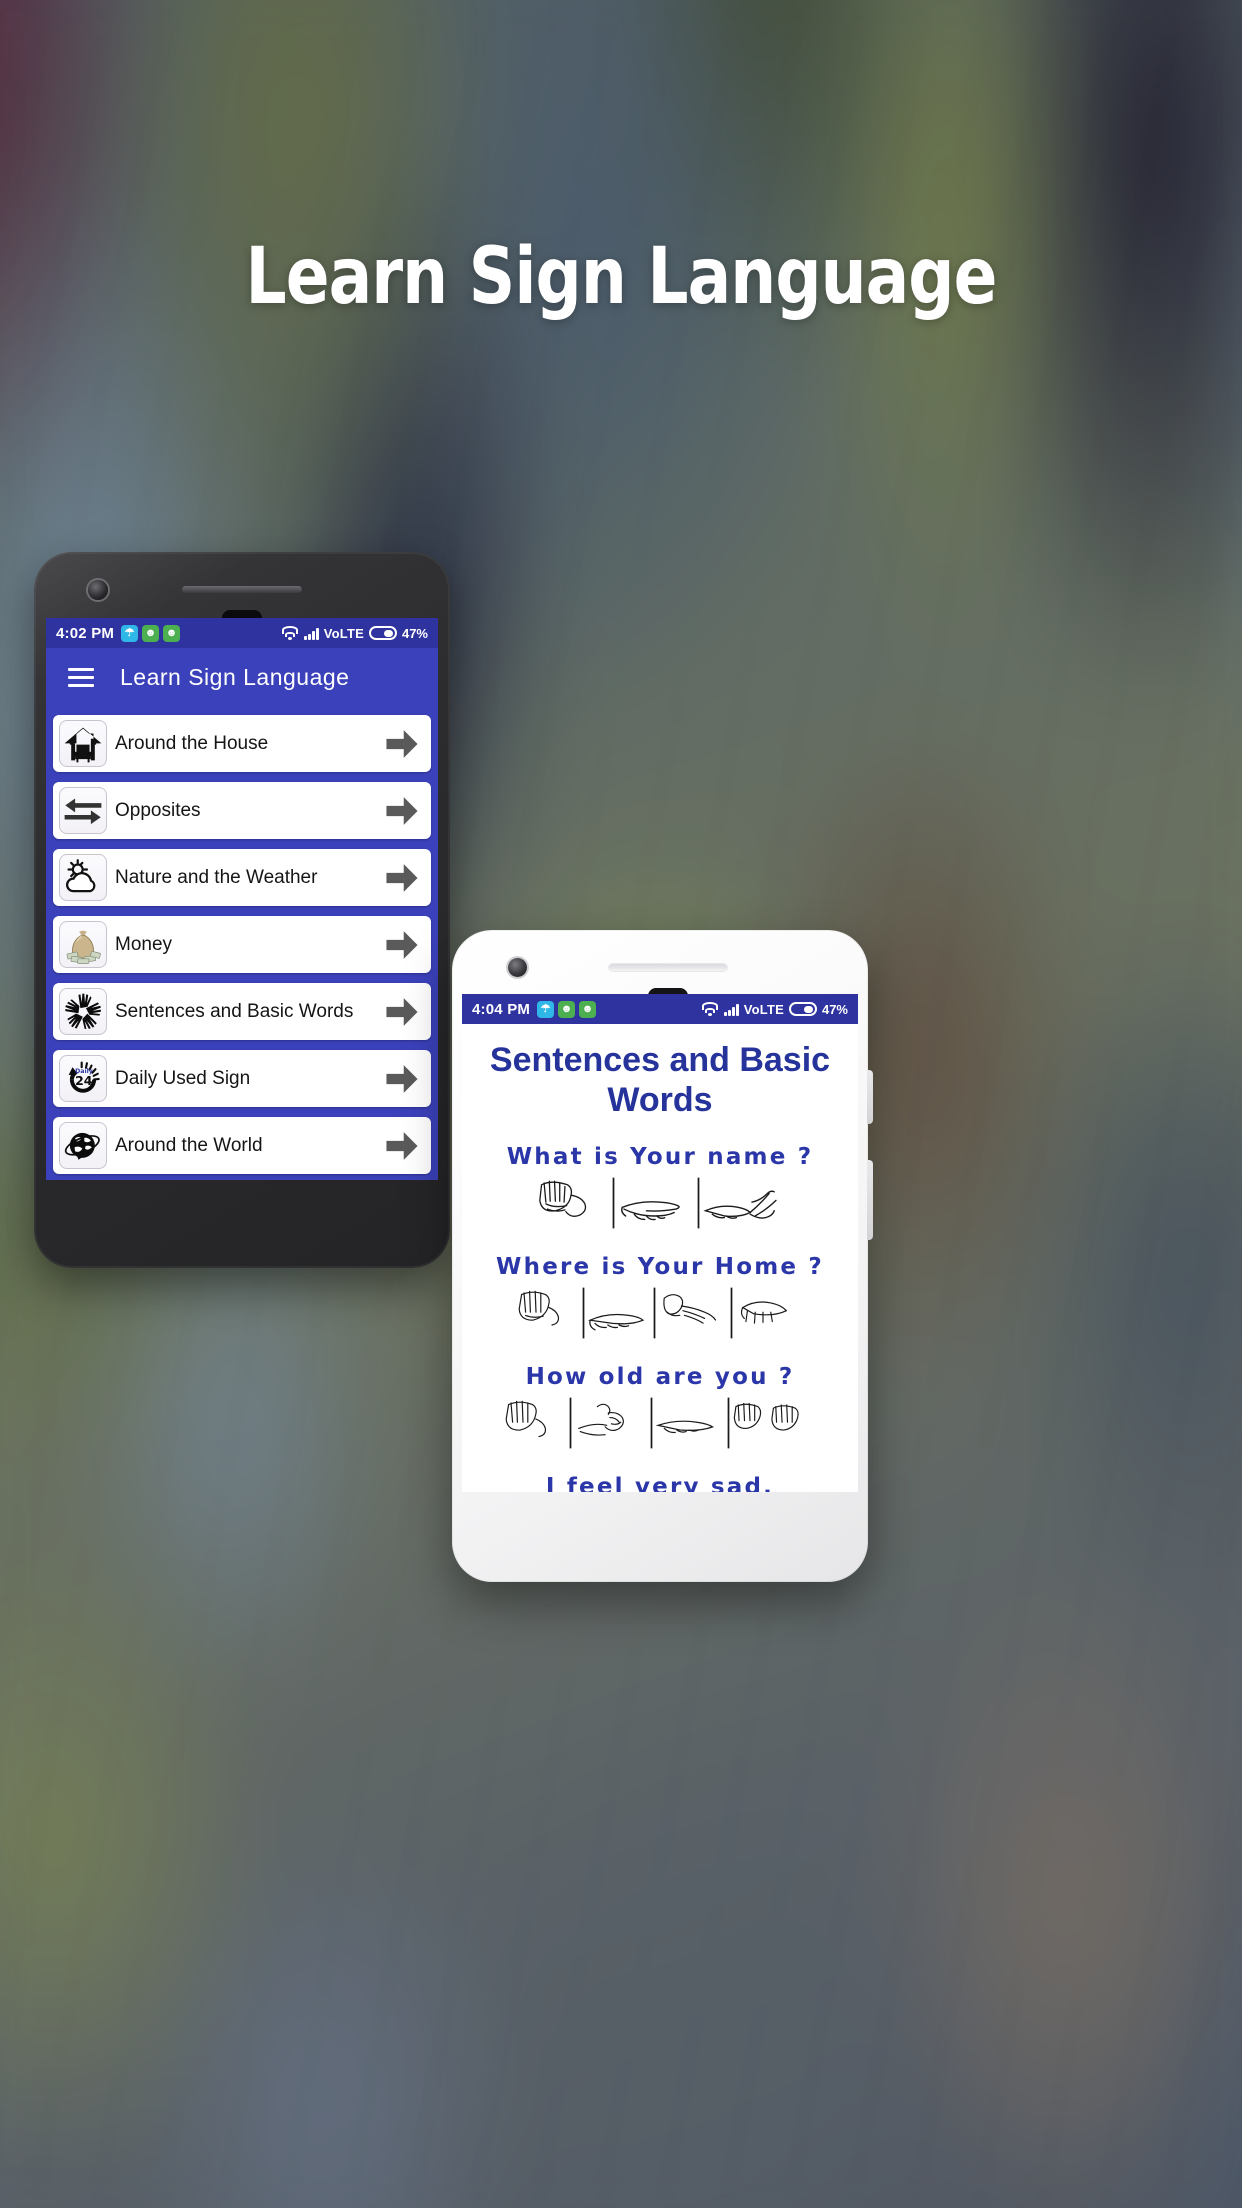 Image resolution: width=1242 pixels, height=2208 pixels. What do you see at coordinates (158, 810) in the screenshot?
I see `list-item-label: Opposites` at bounding box center [158, 810].